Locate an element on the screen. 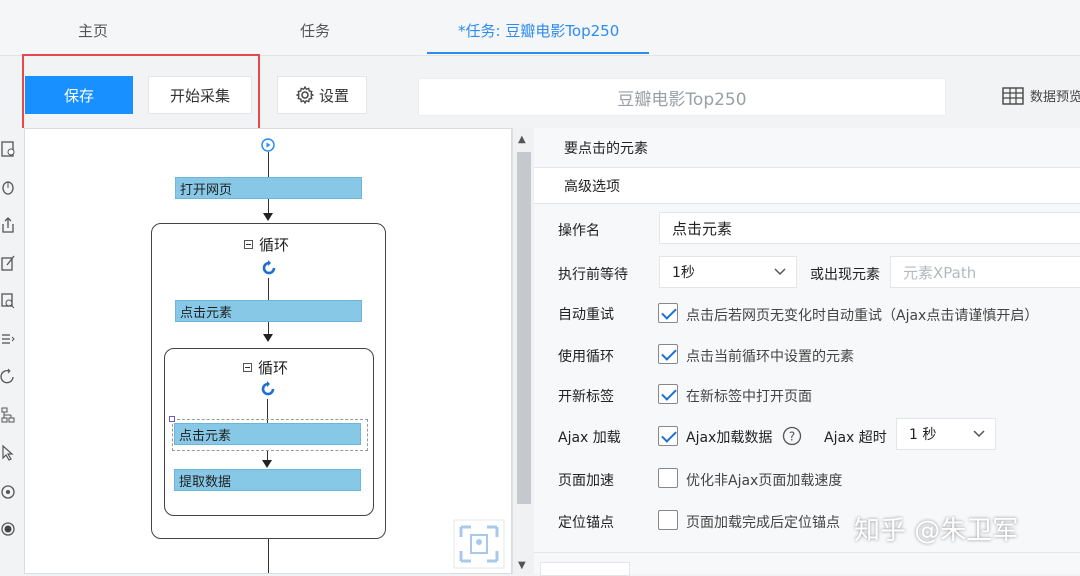  canvas-scrollbar: ▲ ▼ is located at coordinates (523, 351).